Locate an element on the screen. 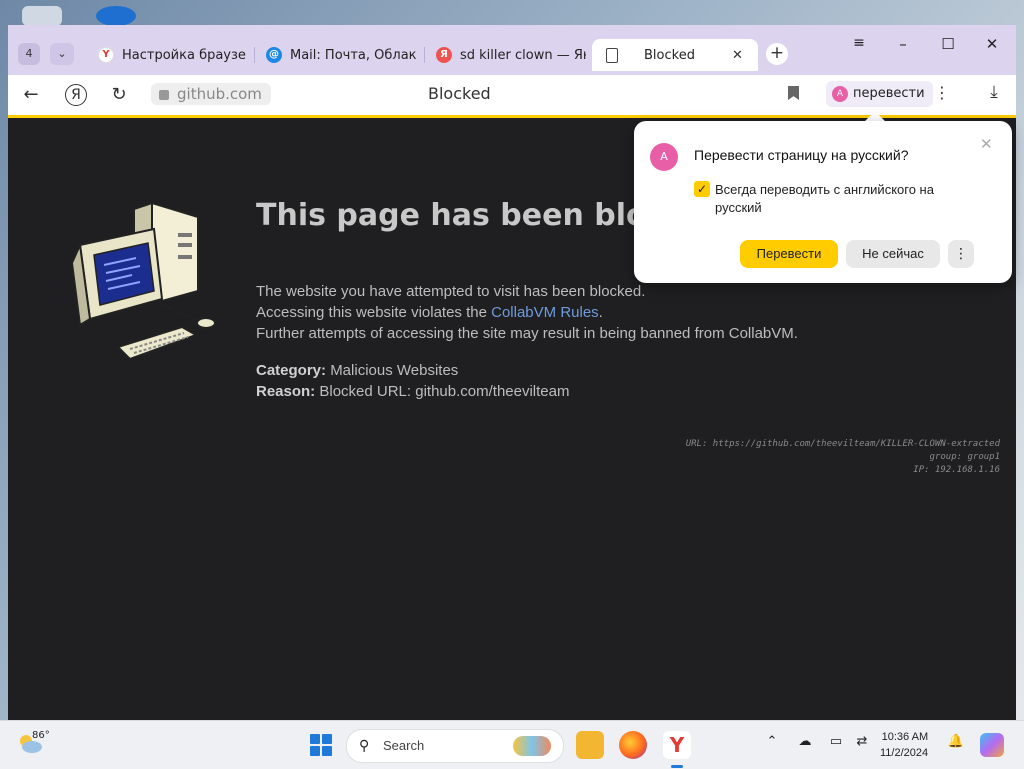  url-field: github.com is located at coordinates (211, 94).